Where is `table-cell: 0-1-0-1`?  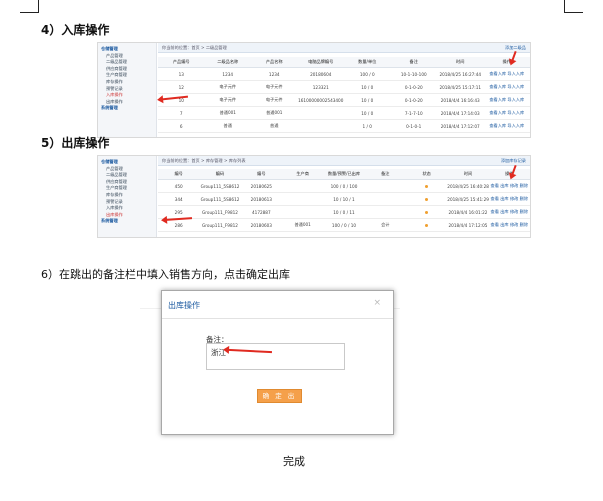
table-cell: 0-1-0-1 is located at coordinates (414, 126).